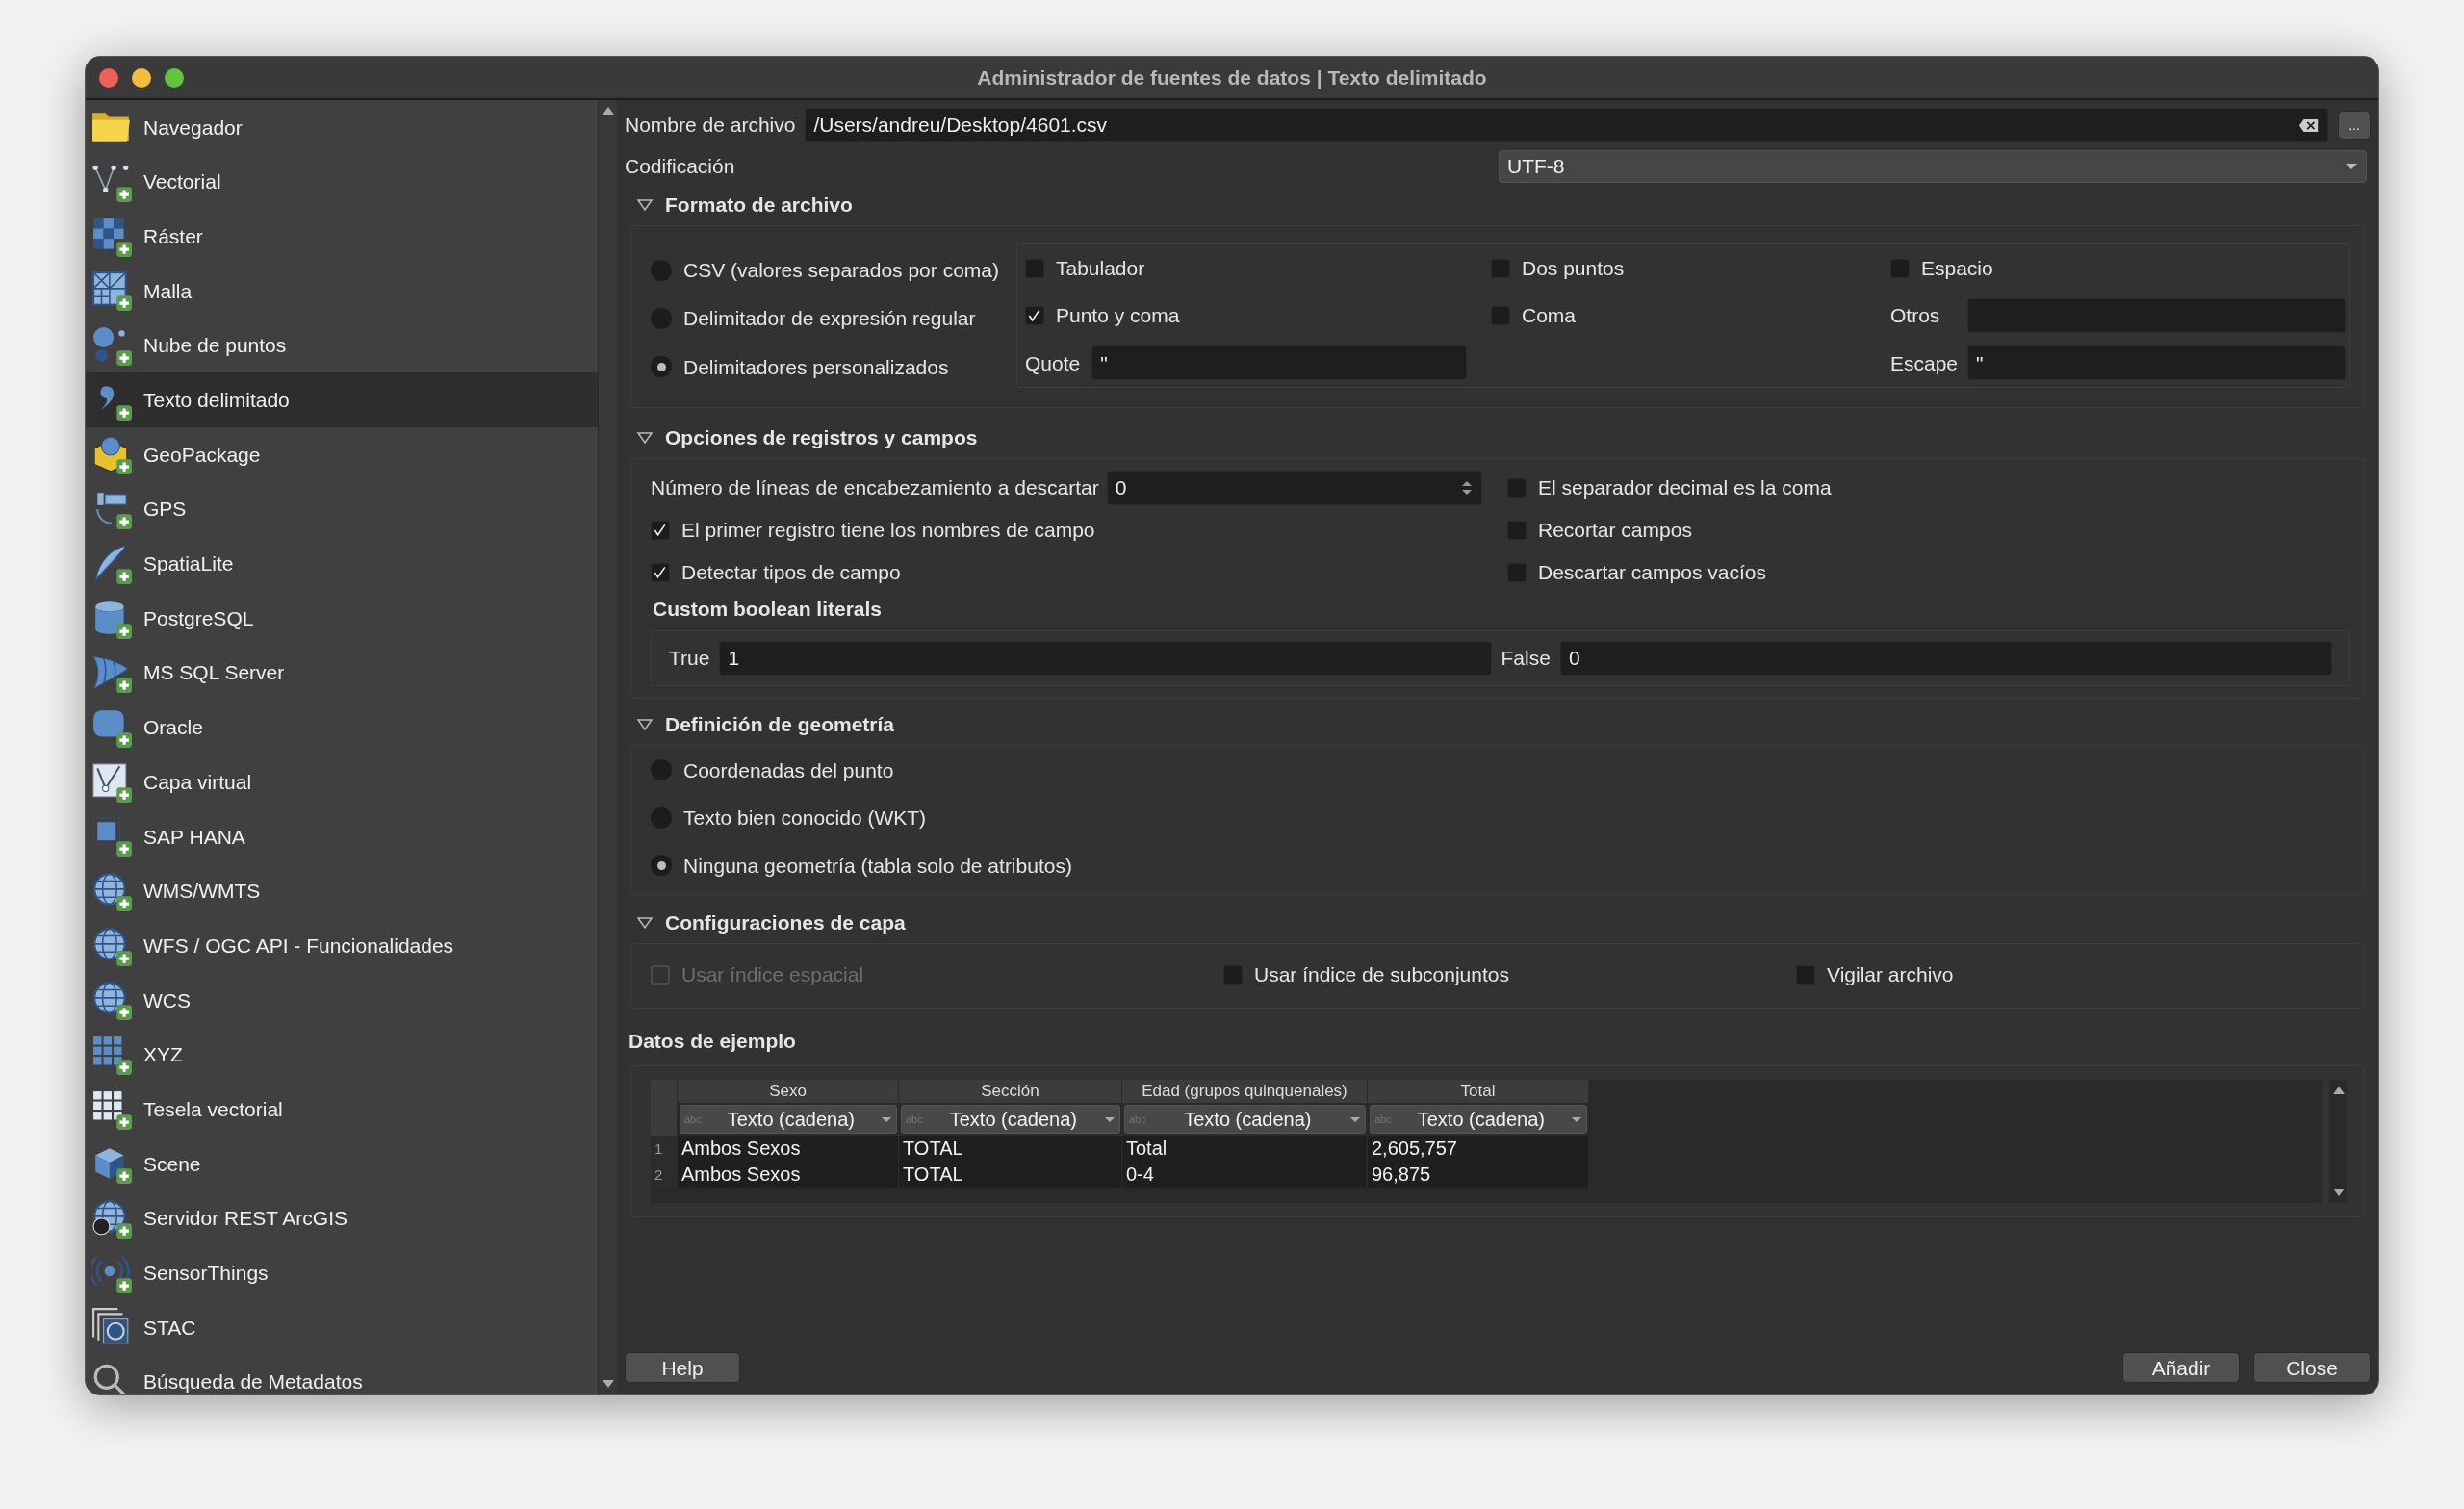 The image size is (2464, 1509). What do you see at coordinates (1566, 125) in the screenshot?
I see `file-path-field: /Users/andreu/Desktop/4601.csv` at bounding box center [1566, 125].